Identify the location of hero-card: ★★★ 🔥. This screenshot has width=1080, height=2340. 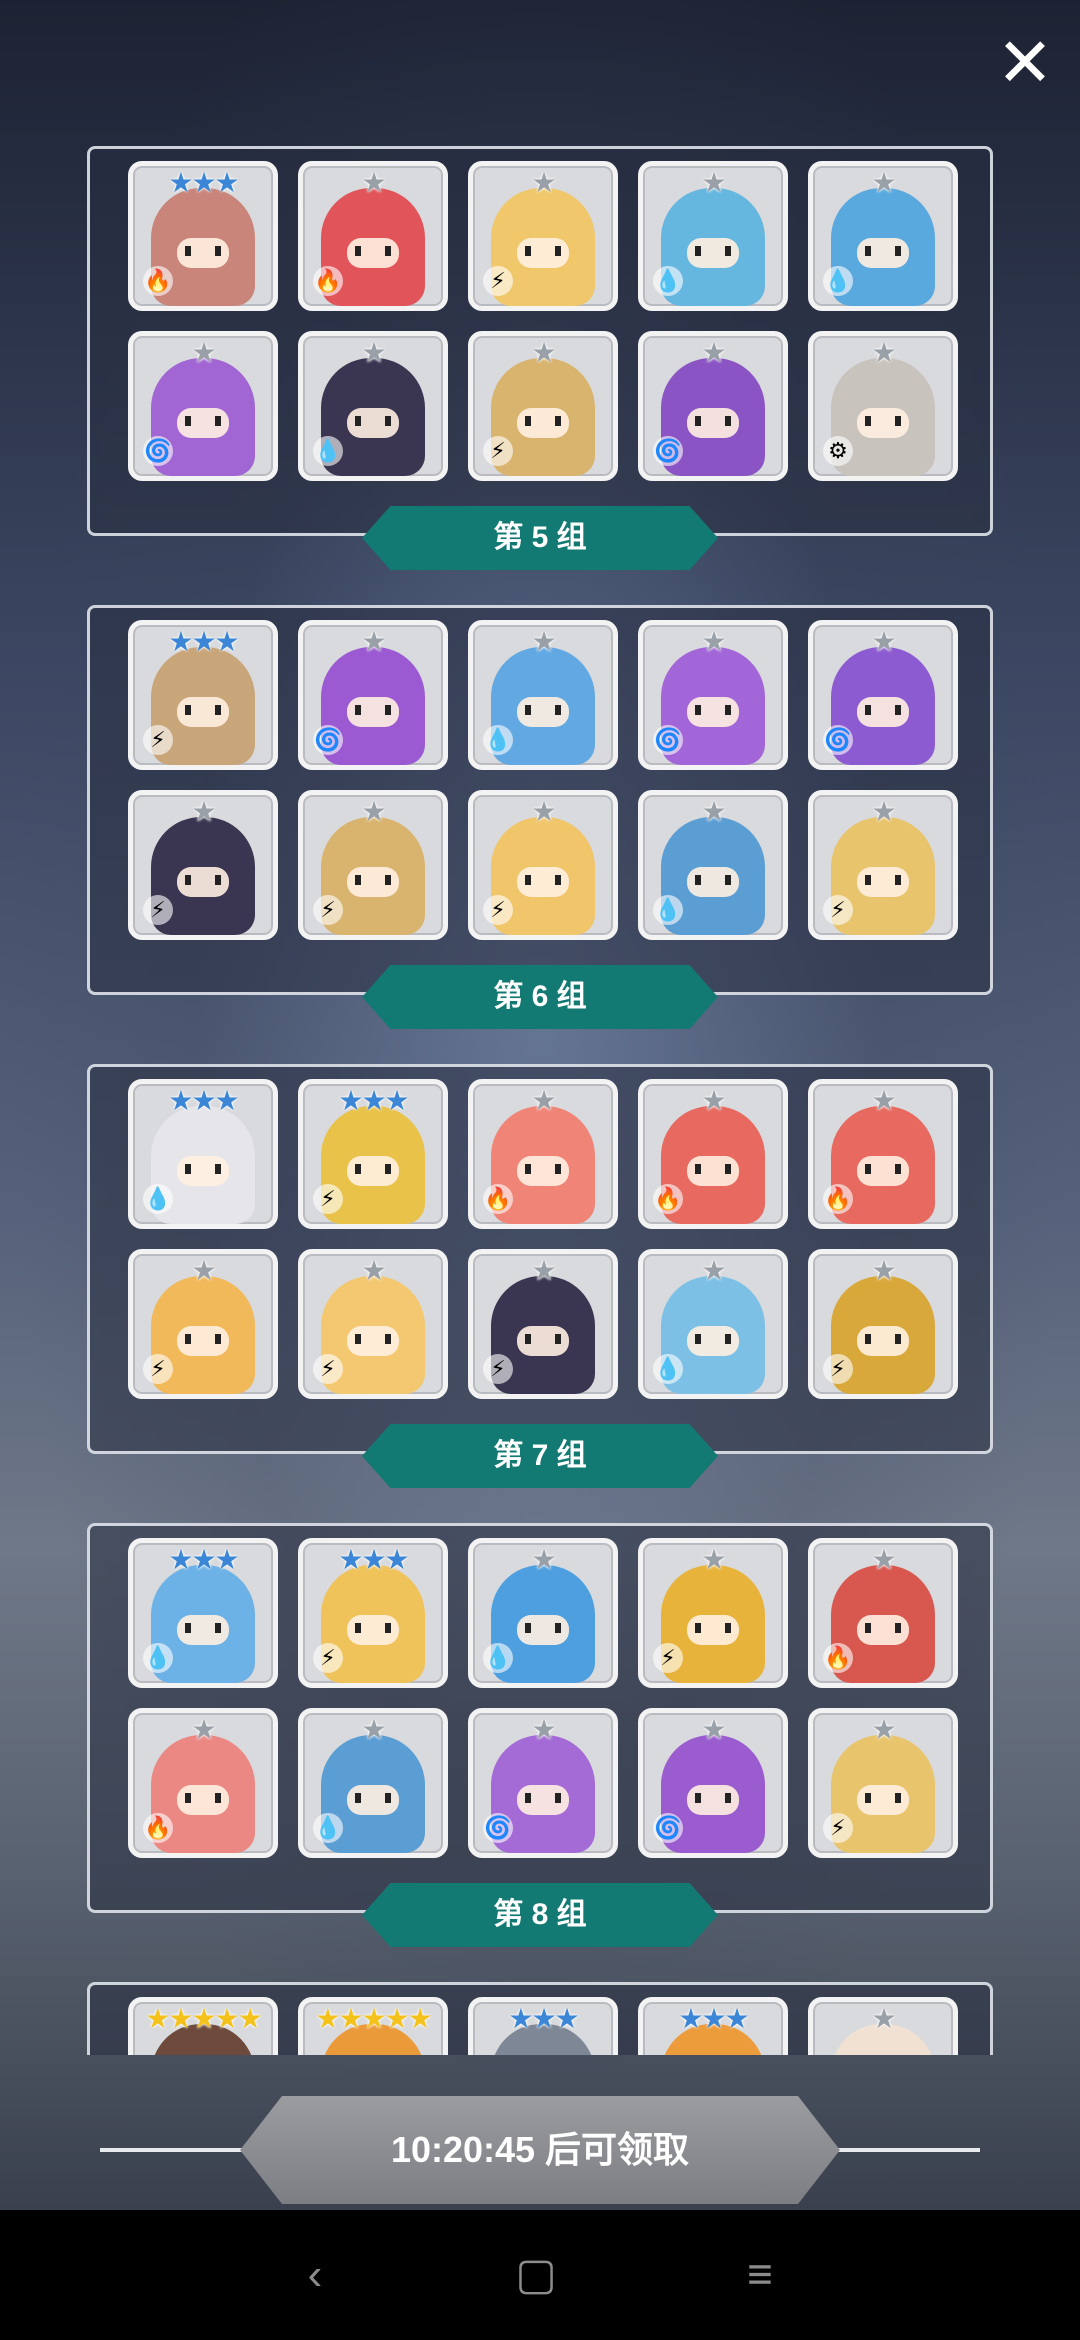
(203, 236).